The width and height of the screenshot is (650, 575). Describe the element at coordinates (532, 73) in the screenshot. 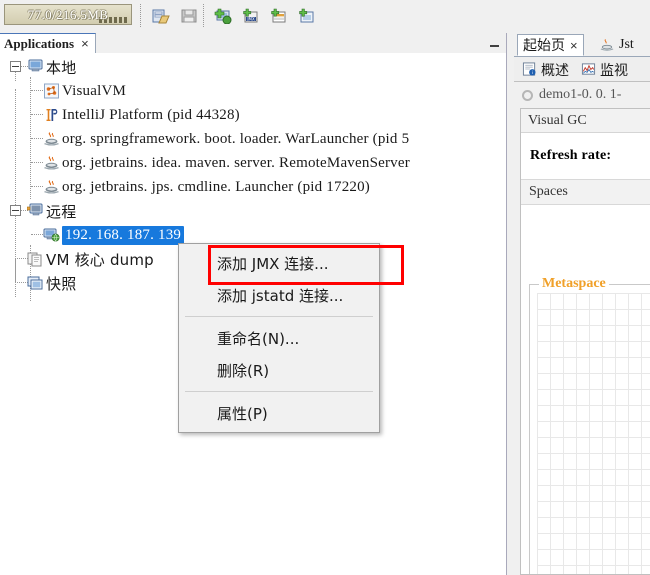

I see `svg-text: i` at that location.